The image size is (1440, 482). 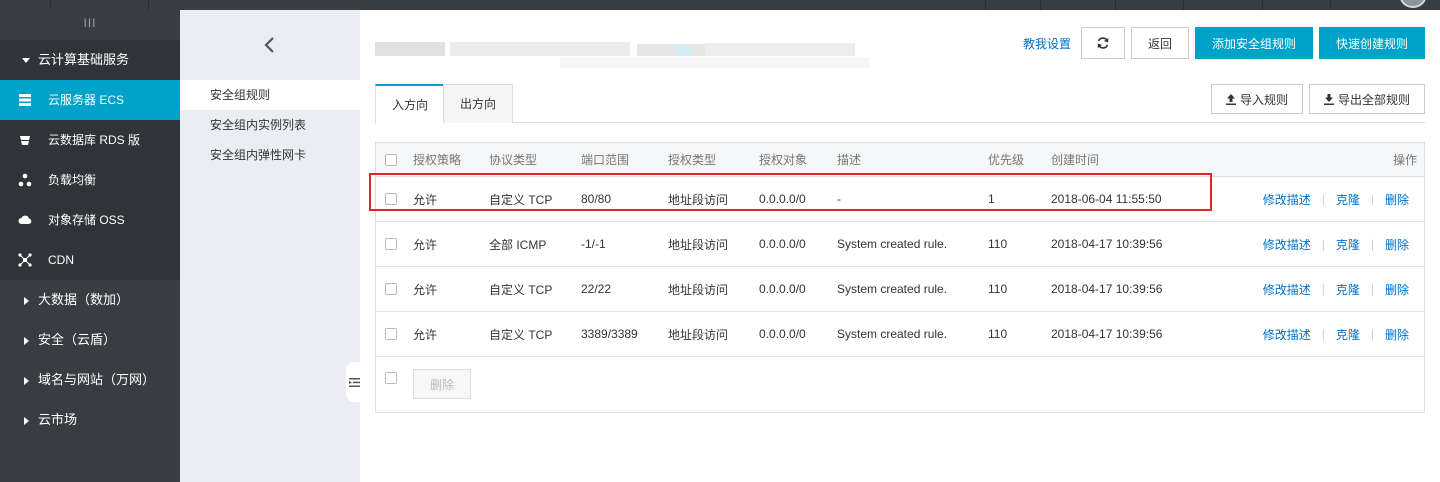 What do you see at coordinates (1404, 160) in the screenshot?
I see `column-header: 操作` at bounding box center [1404, 160].